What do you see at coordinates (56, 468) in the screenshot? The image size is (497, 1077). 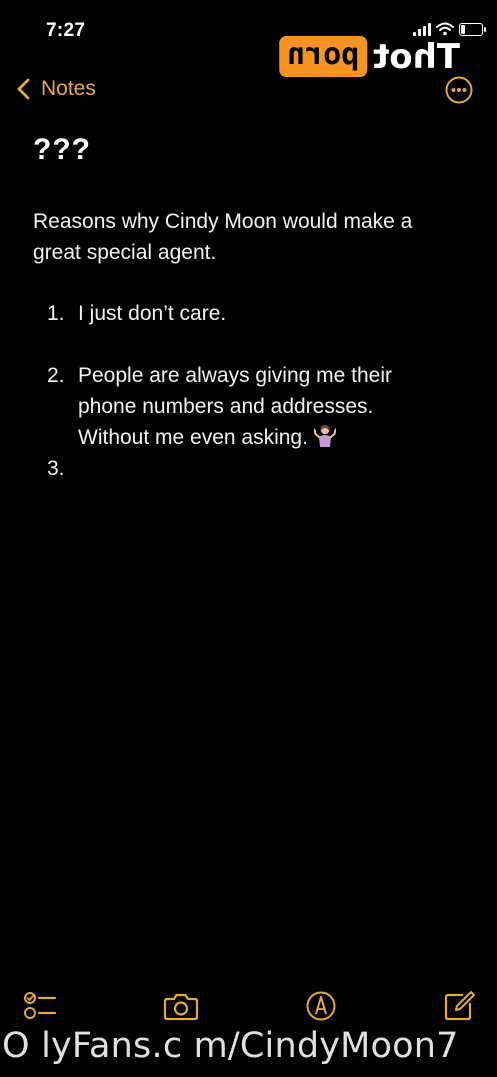 I see `list-item-number: 3.` at bounding box center [56, 468].